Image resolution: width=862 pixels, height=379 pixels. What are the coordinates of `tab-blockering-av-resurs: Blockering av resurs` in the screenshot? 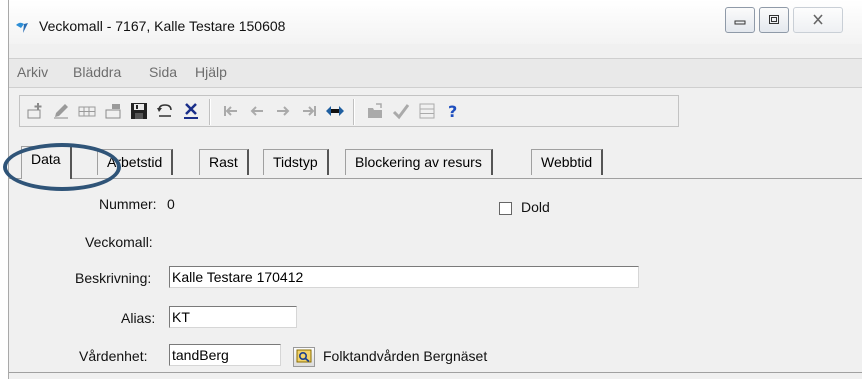 It's located at (419, 162).